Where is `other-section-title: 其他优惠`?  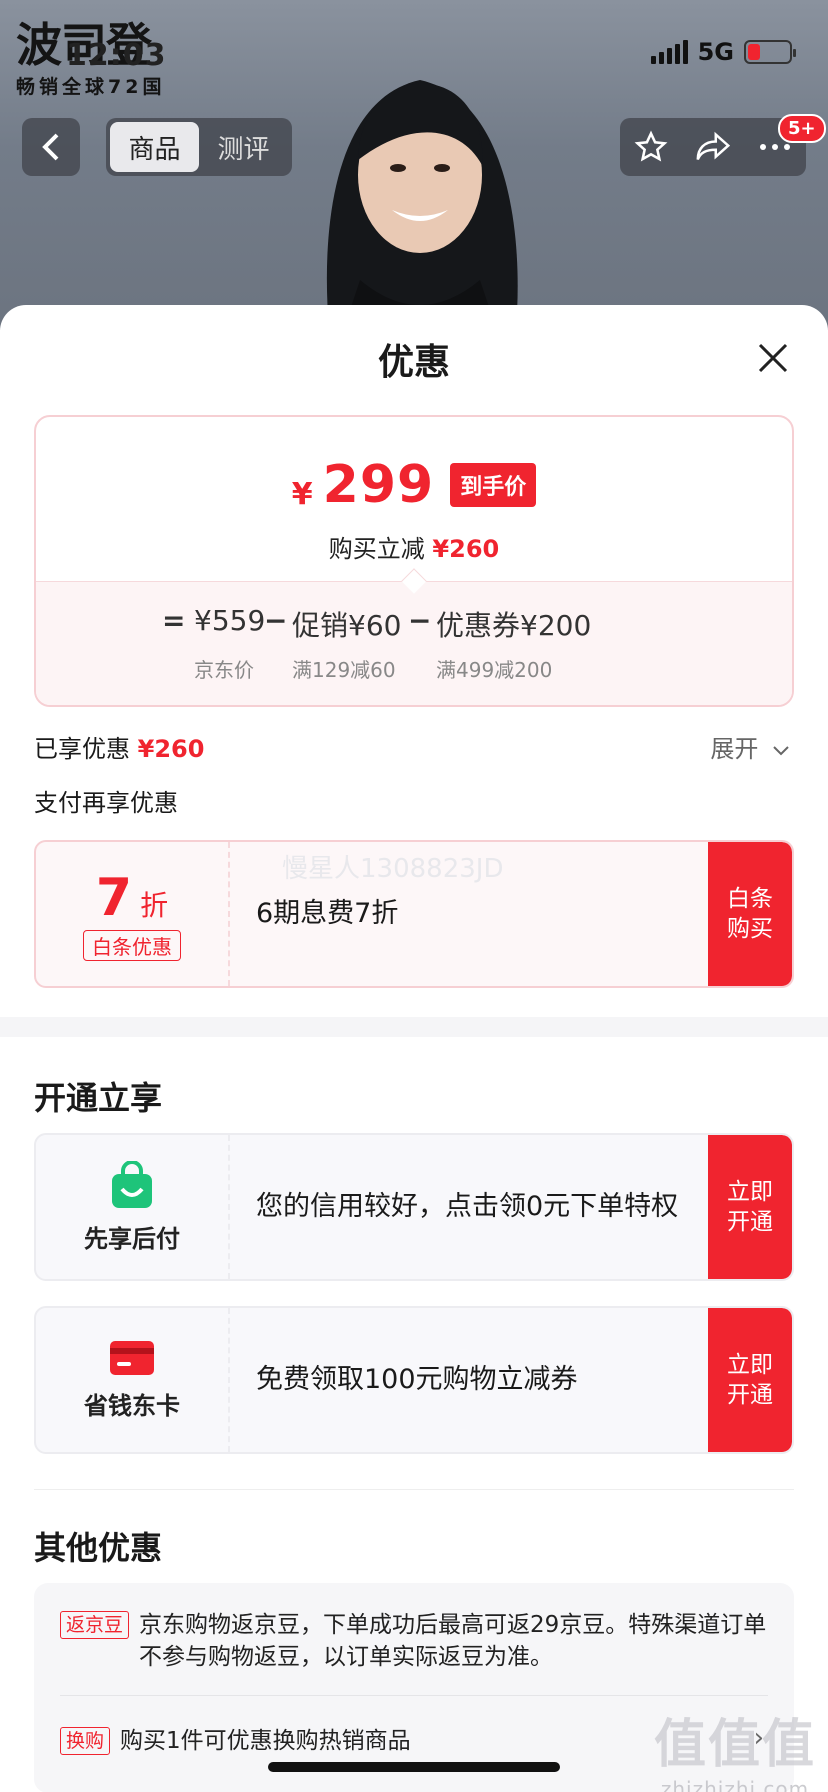
other-section-title: 其他优惠 is located at coordinates (98, 1548).